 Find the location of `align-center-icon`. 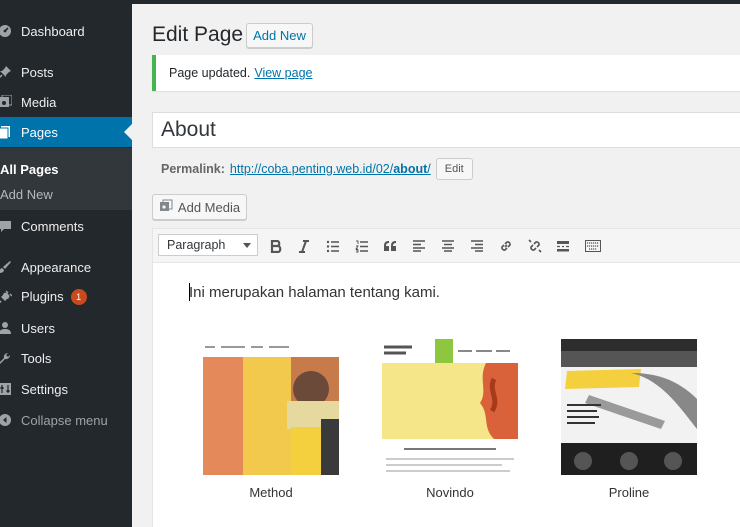

align-center-icon is located at coordinates (448, 246).